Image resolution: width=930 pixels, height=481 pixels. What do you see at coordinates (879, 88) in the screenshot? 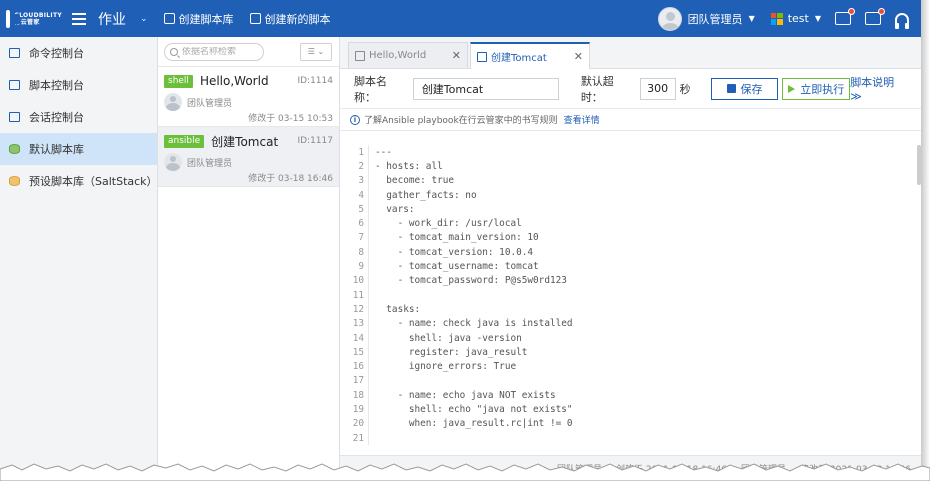
I see `script-help-link: 脚本说明 ≫` at bounding box center [879, 88].